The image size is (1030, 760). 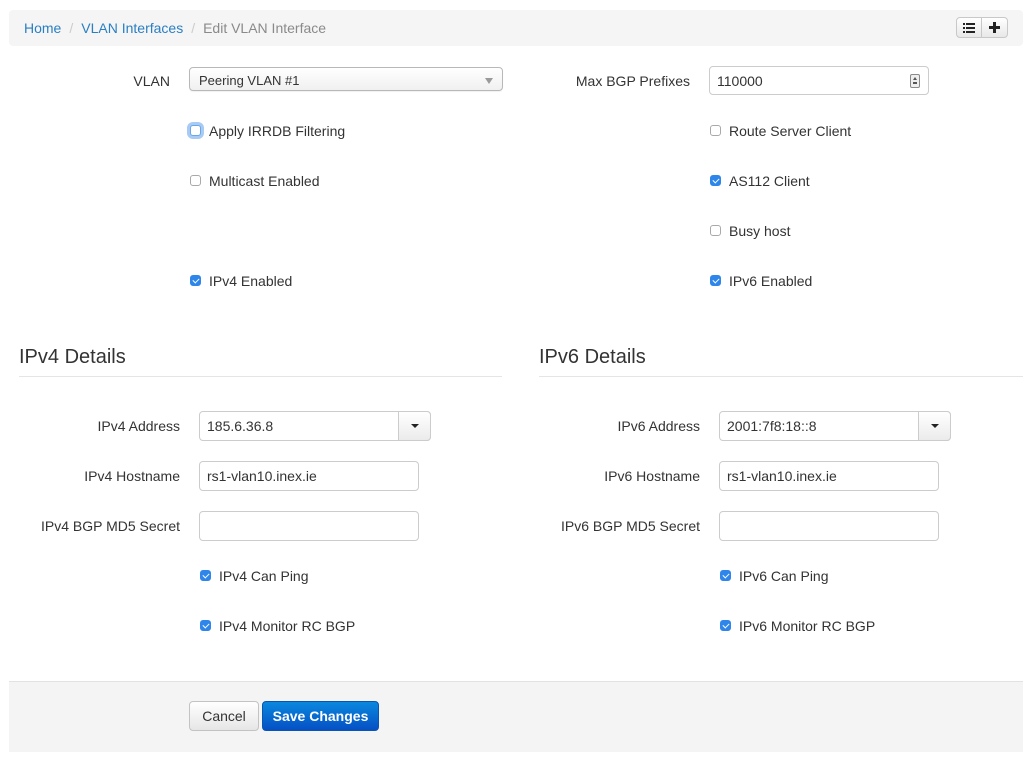 What do you see at coordinates (769, 181) in the screenshot?
I see `as112-client-label: AS112 Client` at bounding box center [769, 181].